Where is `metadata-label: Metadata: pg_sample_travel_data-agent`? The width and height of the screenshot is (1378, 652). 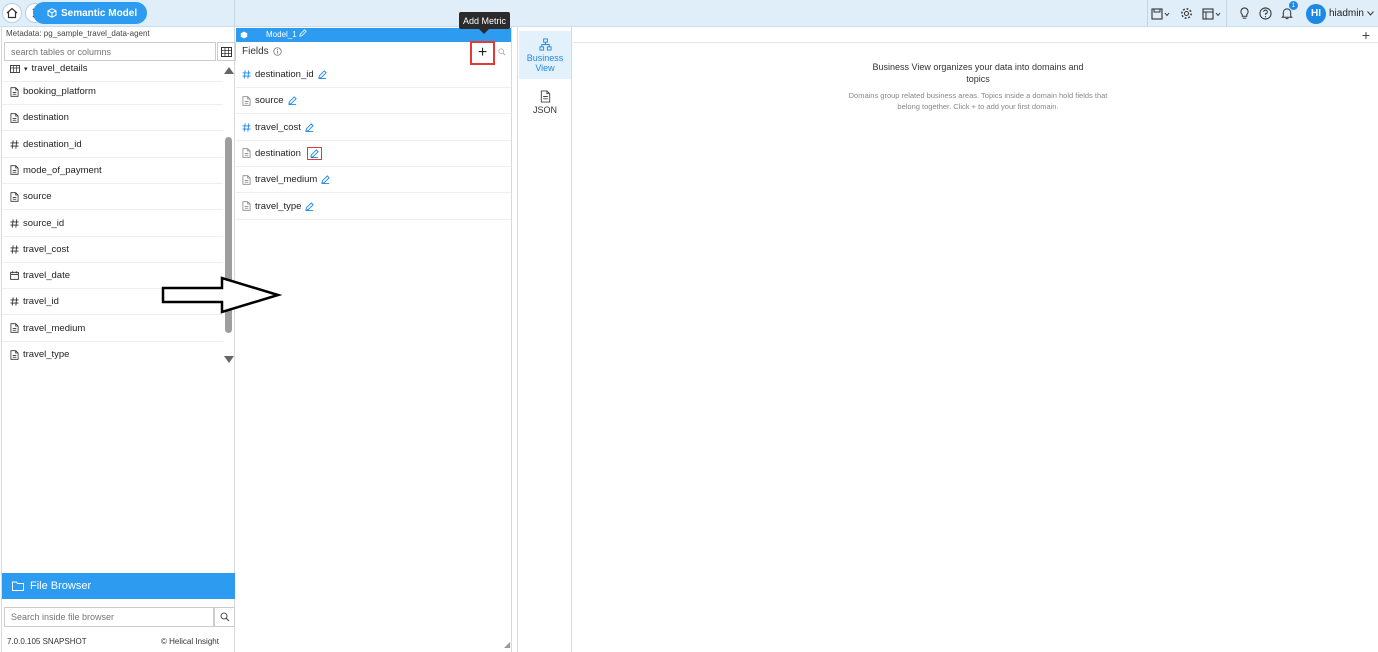
metadata-label: Metadata: pg_sample_travel_data-agent is located at coordinates (78, 33).